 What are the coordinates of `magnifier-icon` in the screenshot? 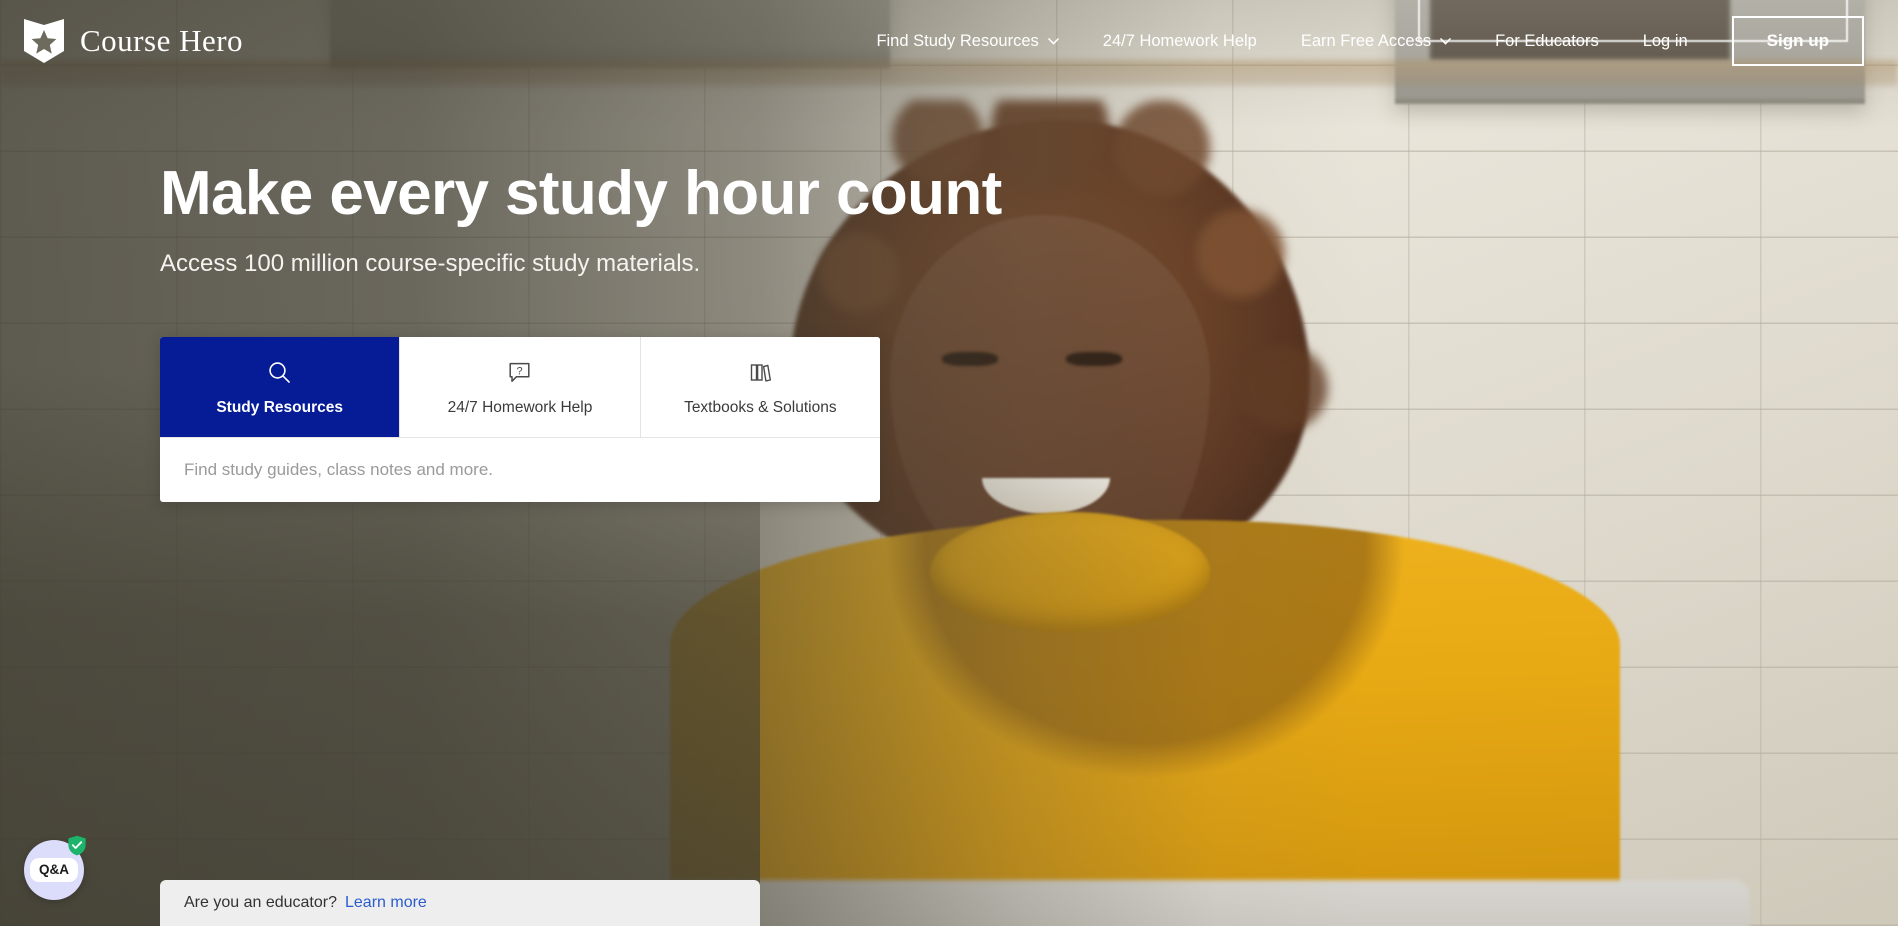 It's located at (279, 372).